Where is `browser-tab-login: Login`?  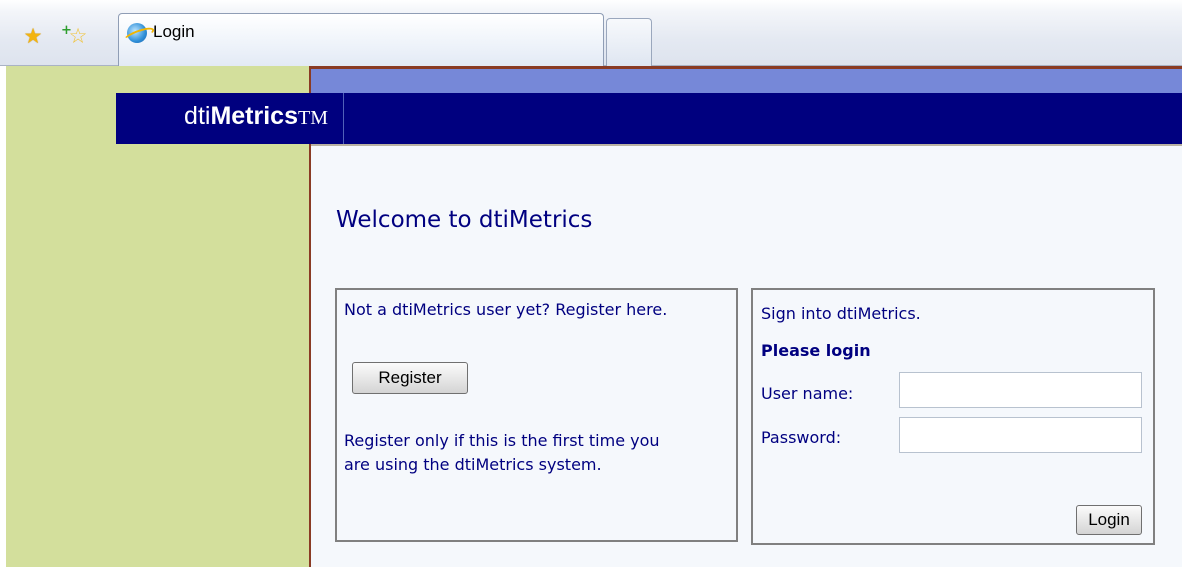 browser-tab-login: Login is located at coordinates (361, 39).